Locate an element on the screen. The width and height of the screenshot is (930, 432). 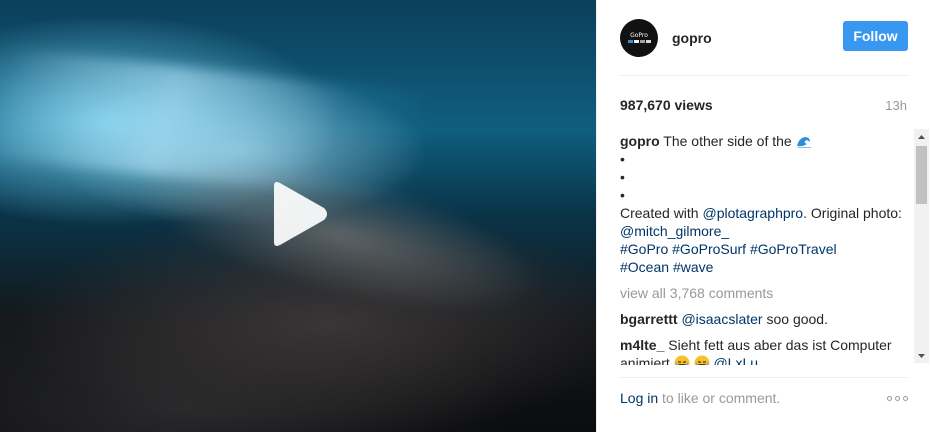
username-link: gopro is located at coordinates (692, 38).